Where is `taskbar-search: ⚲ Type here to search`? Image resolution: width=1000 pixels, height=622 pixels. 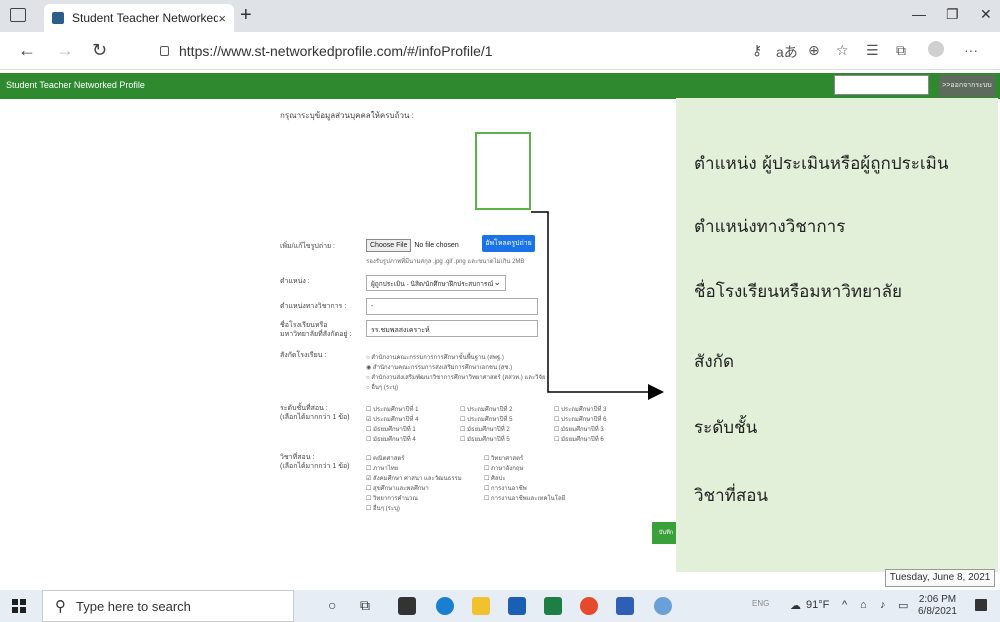 taskbar-search: ⚲ Type here to search is located at coordinates (168, 606).